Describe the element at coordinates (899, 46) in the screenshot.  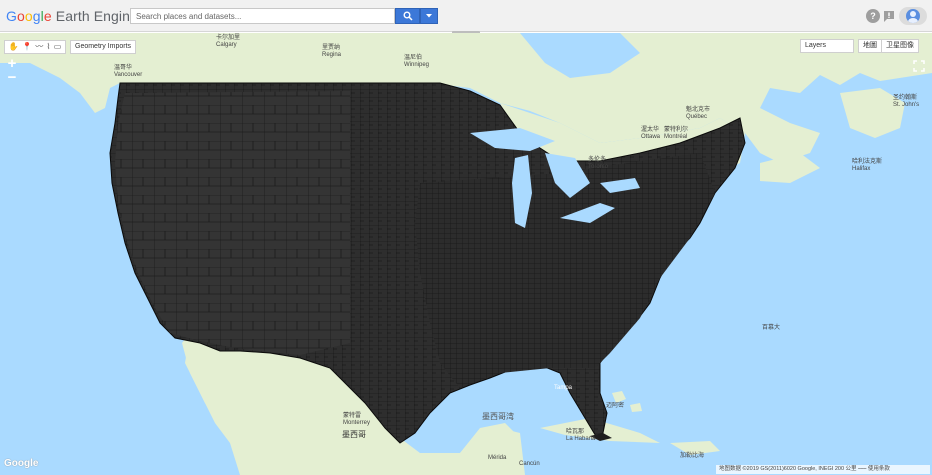
I see `map-type-satellite-button: 卫星图像` at that location.